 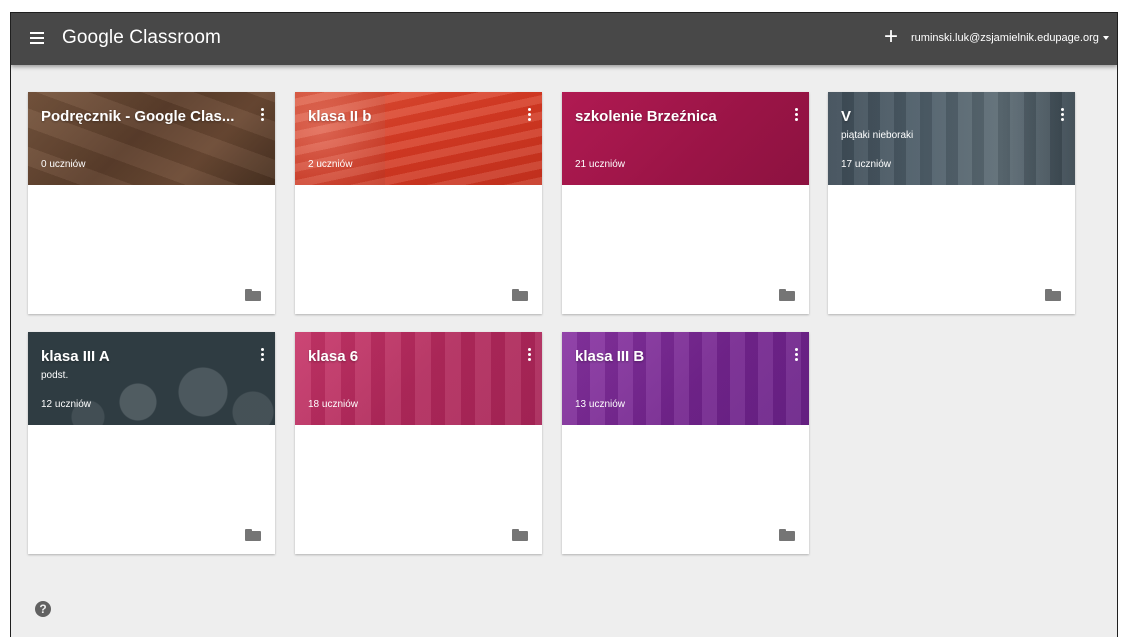 What do you see at coordinates (37, 38) in the screenshot?
I see `menu-icon` at bounding box center [37, 38].